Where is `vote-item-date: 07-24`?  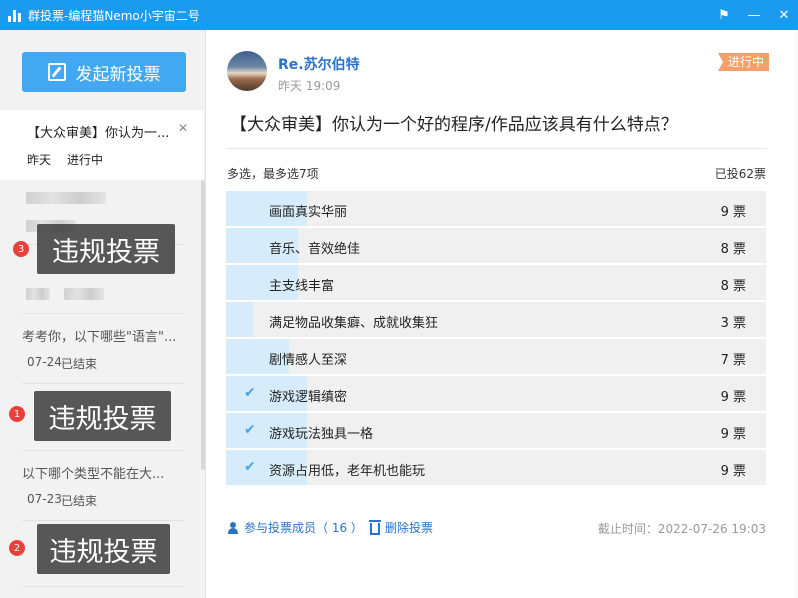 vote-item-date: 07-24 is located at coordinates (44, 362).